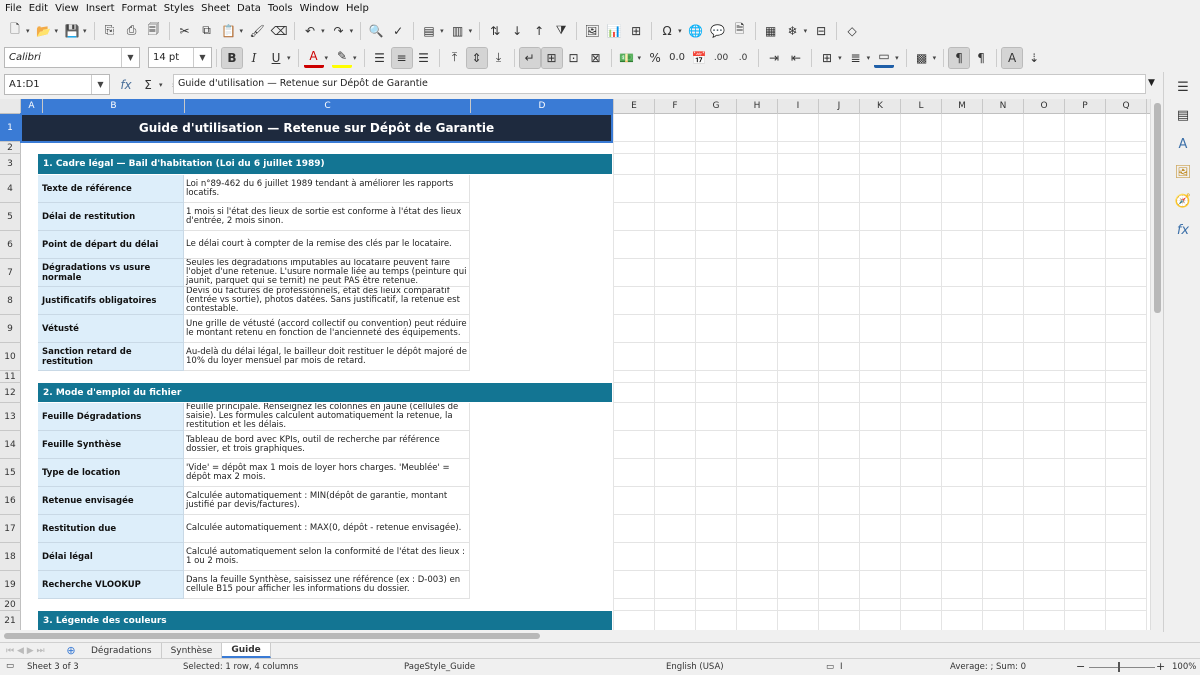  What do you see at coordinates (10, 377) in the screenshot?
I see `row-header-11: 11` at bounding box center [10, 377].